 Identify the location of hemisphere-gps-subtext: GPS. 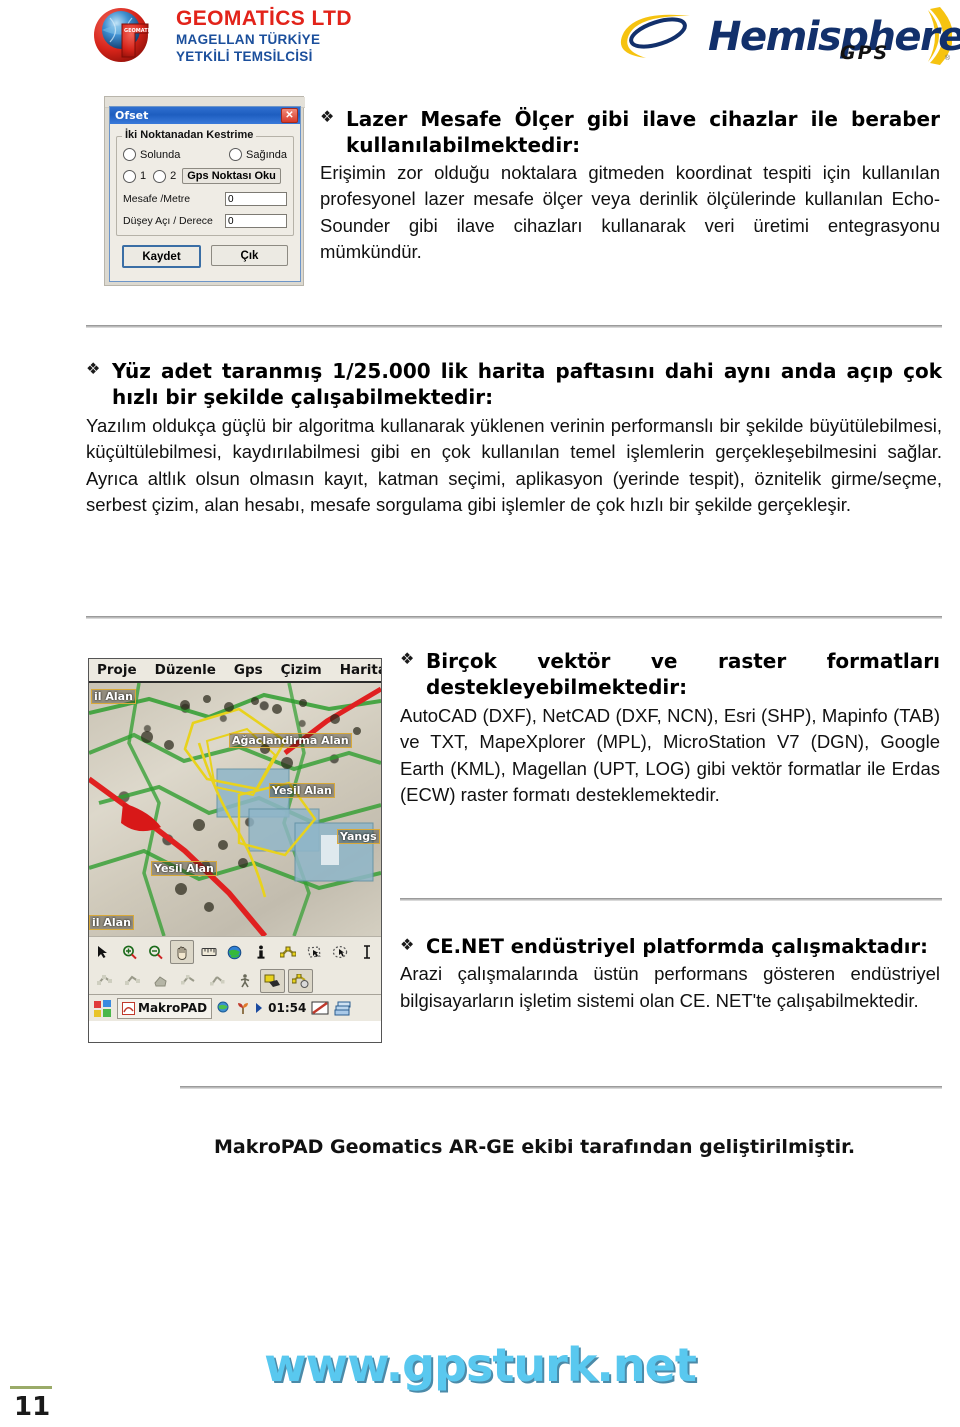
(865, 53).